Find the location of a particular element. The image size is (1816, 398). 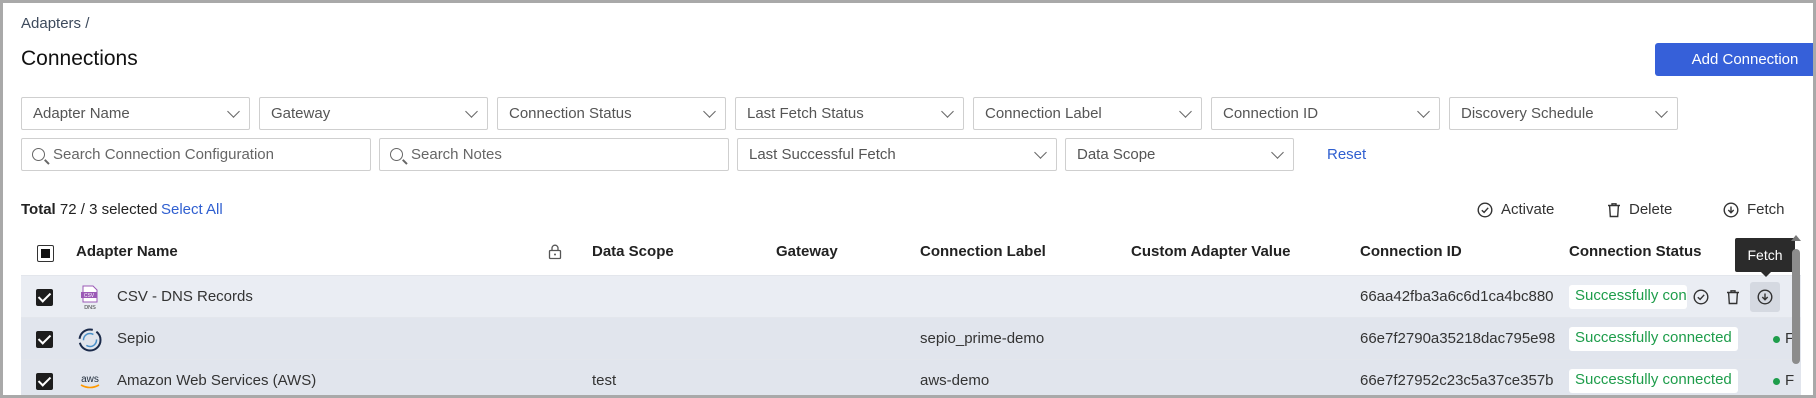

search-notes-field is located at coordinates (554, 154).